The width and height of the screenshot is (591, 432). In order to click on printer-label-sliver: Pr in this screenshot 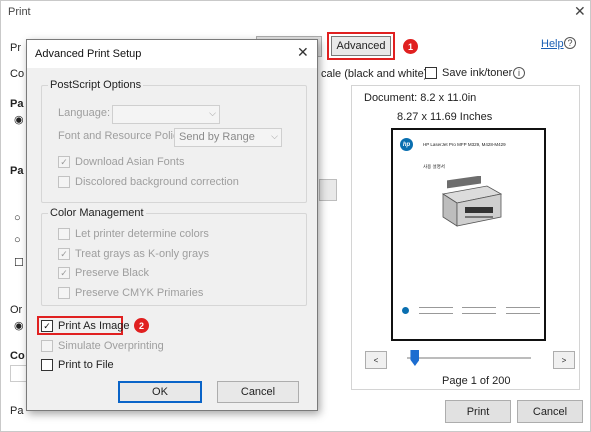, I will do `click(15, 48)`.